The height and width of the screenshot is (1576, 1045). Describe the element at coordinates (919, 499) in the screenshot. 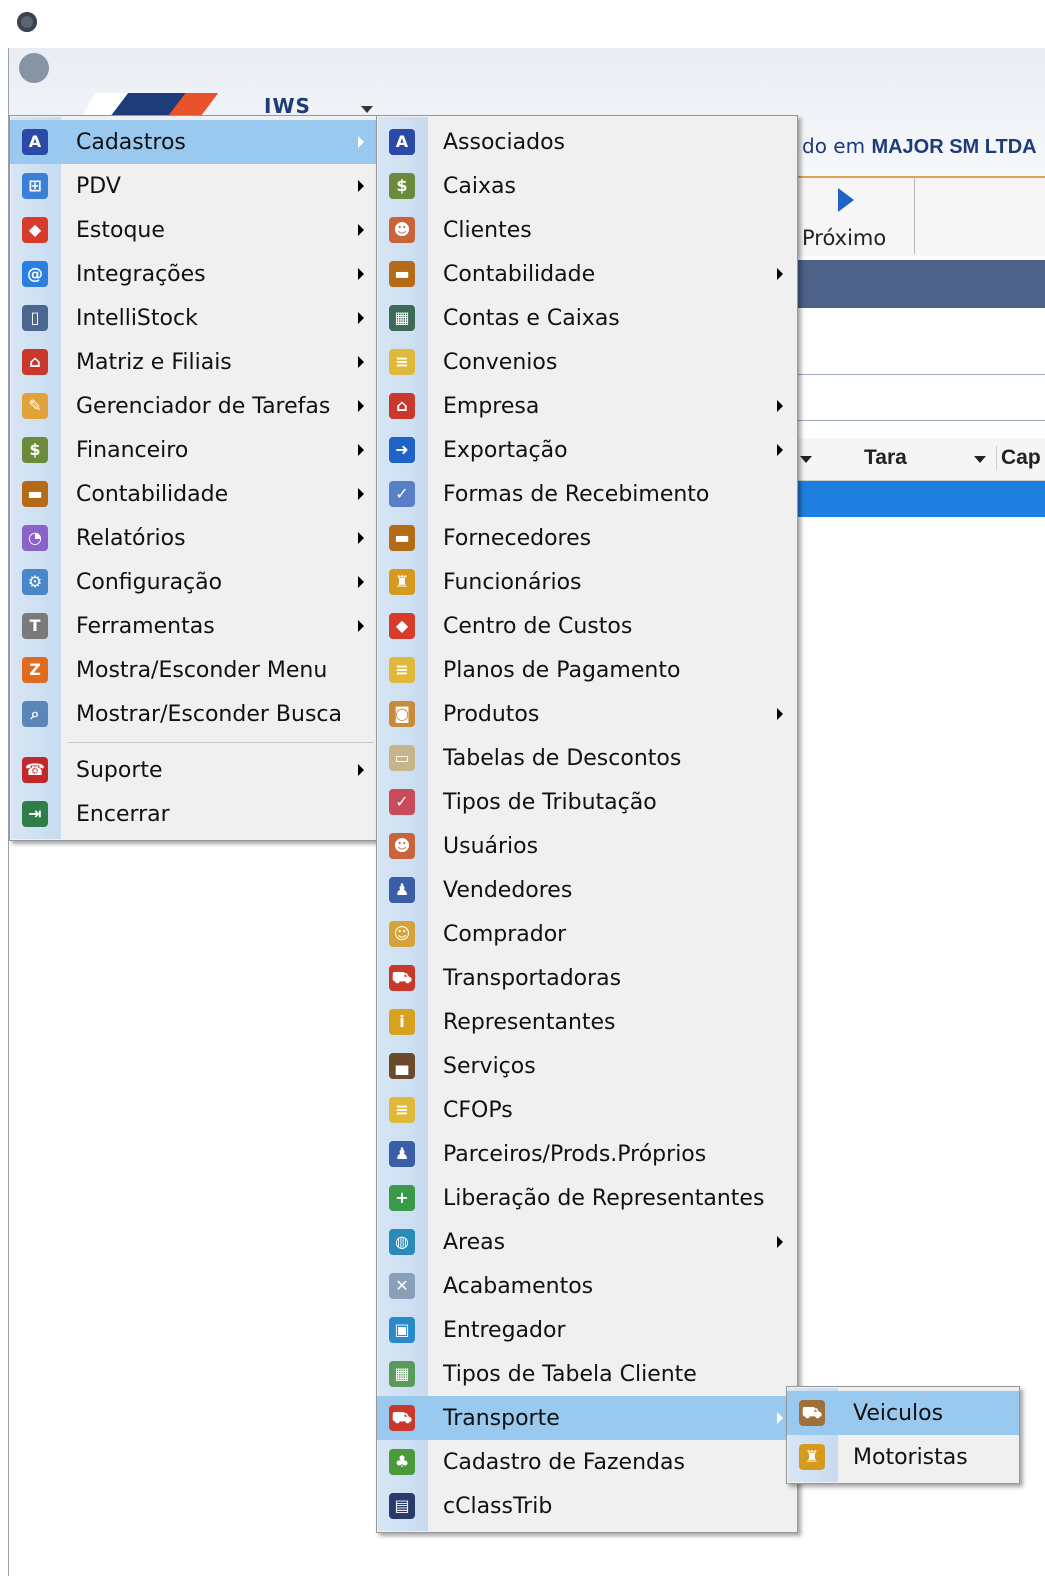

I see `table-row` at that location.